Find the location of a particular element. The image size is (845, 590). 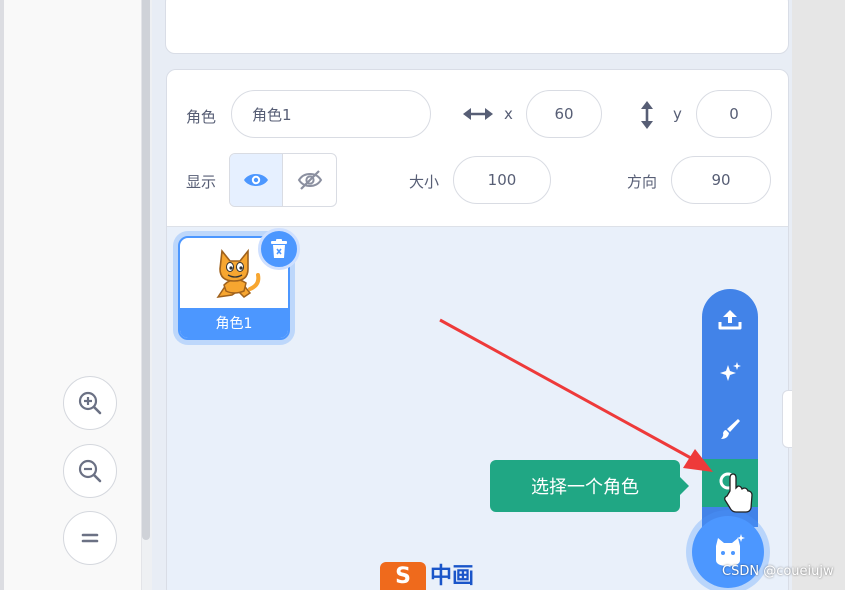

direction-label: 方向 is located at coordinates (642, 182).